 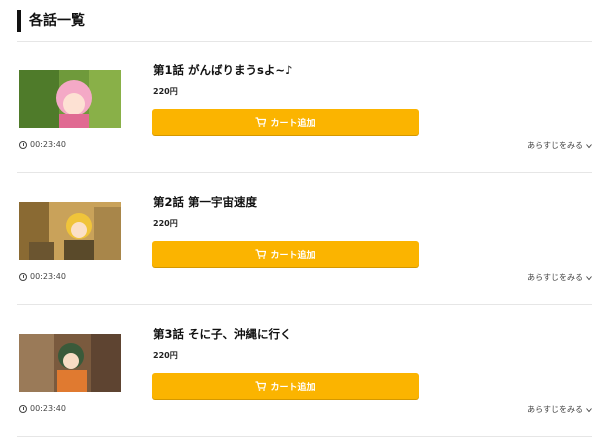 I want to click on section-title: 各話一覧, so click(x=51, y=21).